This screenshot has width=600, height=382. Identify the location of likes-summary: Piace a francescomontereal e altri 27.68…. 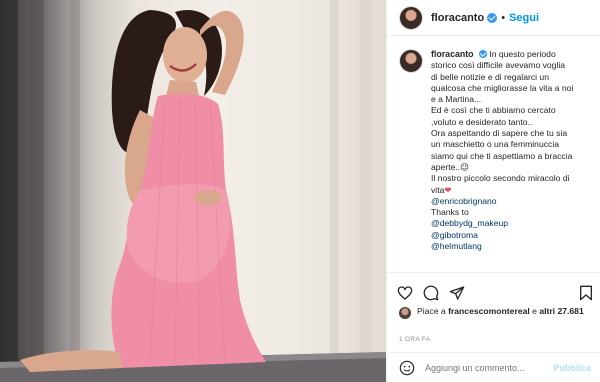
(497, 312).